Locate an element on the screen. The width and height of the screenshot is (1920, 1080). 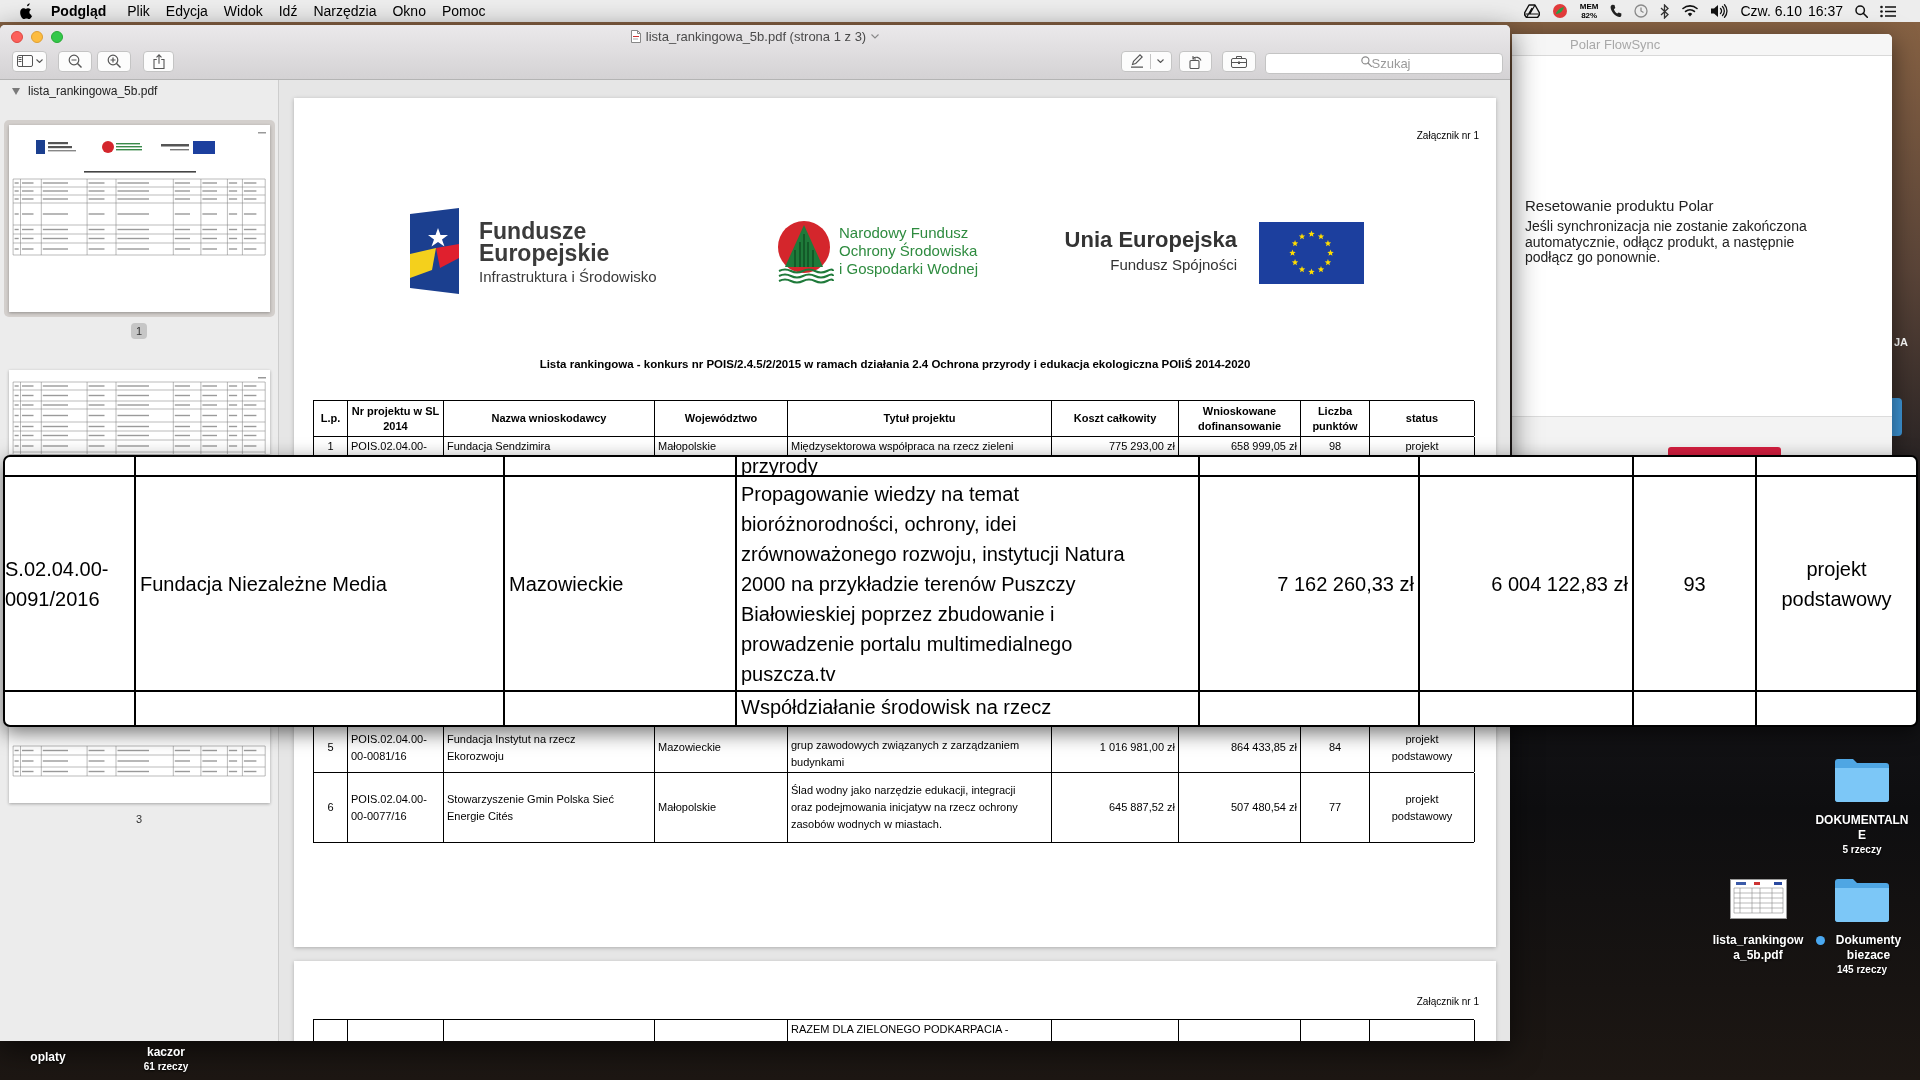
logo-subtitle: Infrastruktura i Środowisko is located at coordinates (568, 277).